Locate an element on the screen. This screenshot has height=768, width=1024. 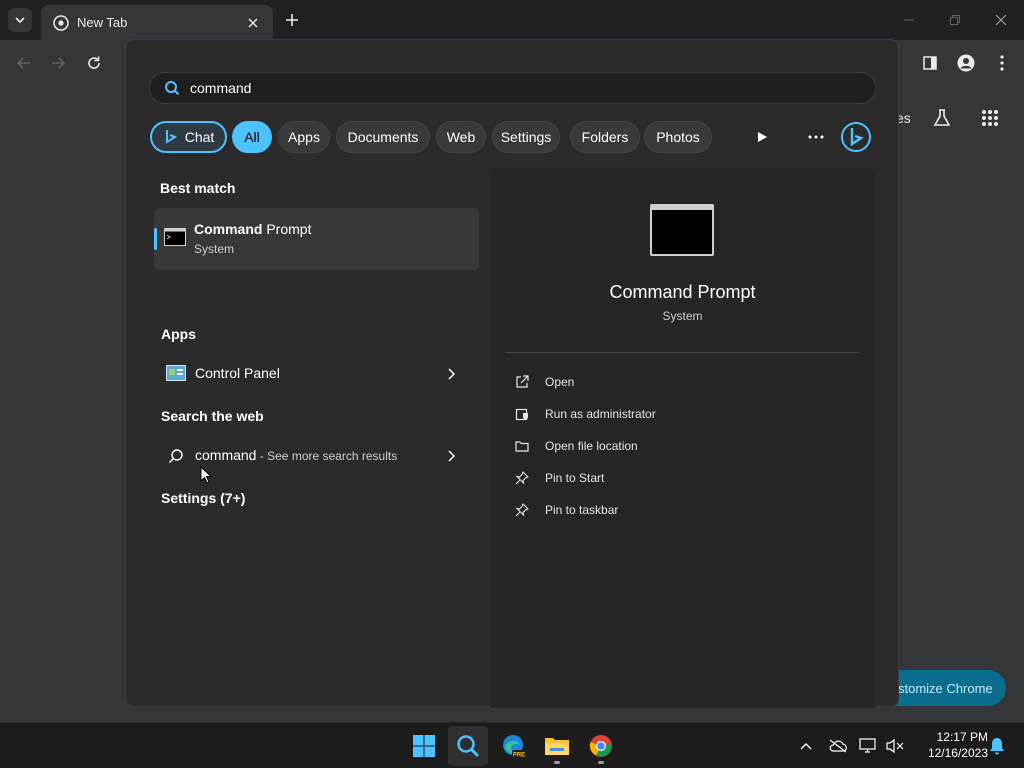
play-icon is located at coordinates (762, 137).